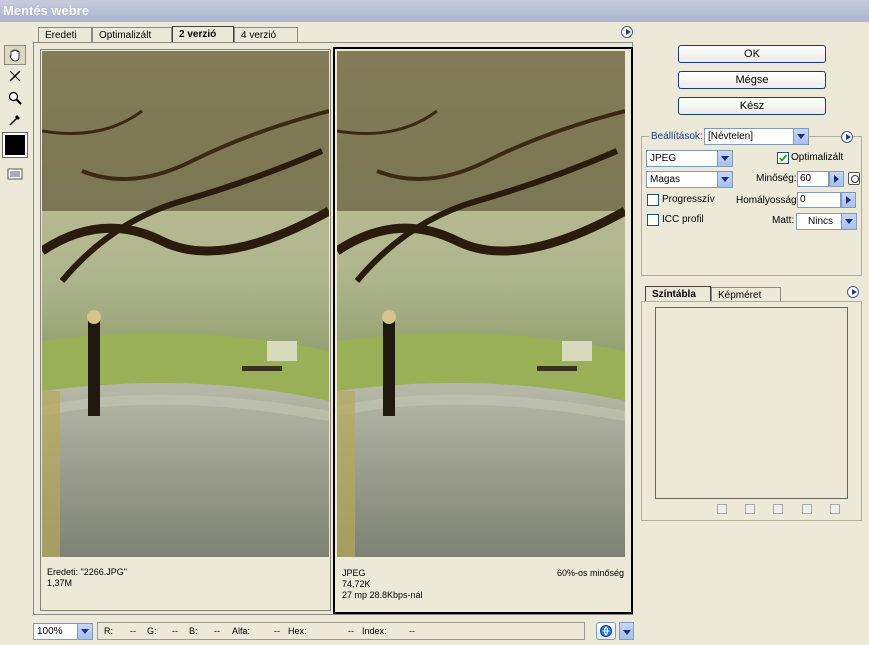  Describe the element at coordinates (783, 158) in the screenshot. I see `optimized-checkbox` at that location.